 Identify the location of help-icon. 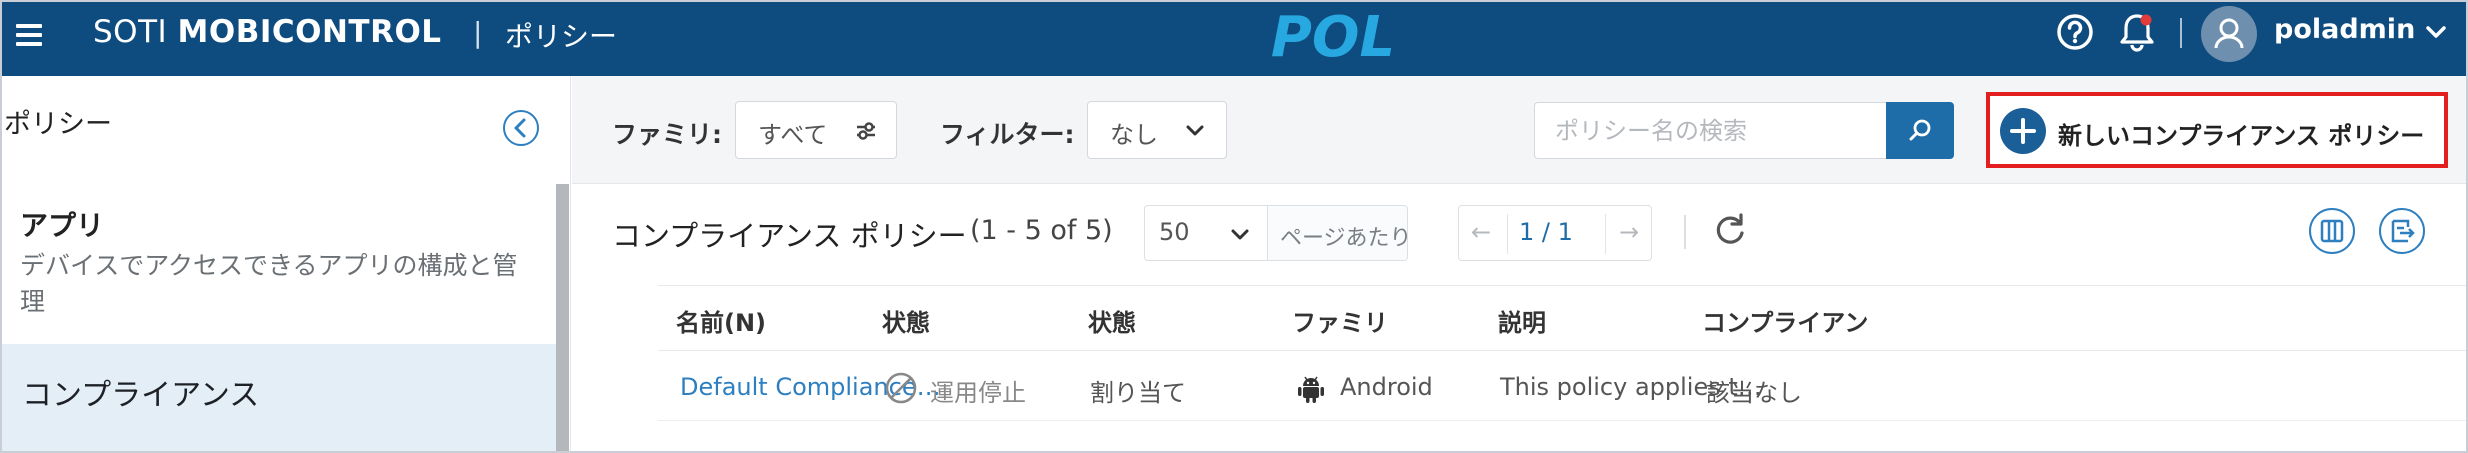
(2075, 32).